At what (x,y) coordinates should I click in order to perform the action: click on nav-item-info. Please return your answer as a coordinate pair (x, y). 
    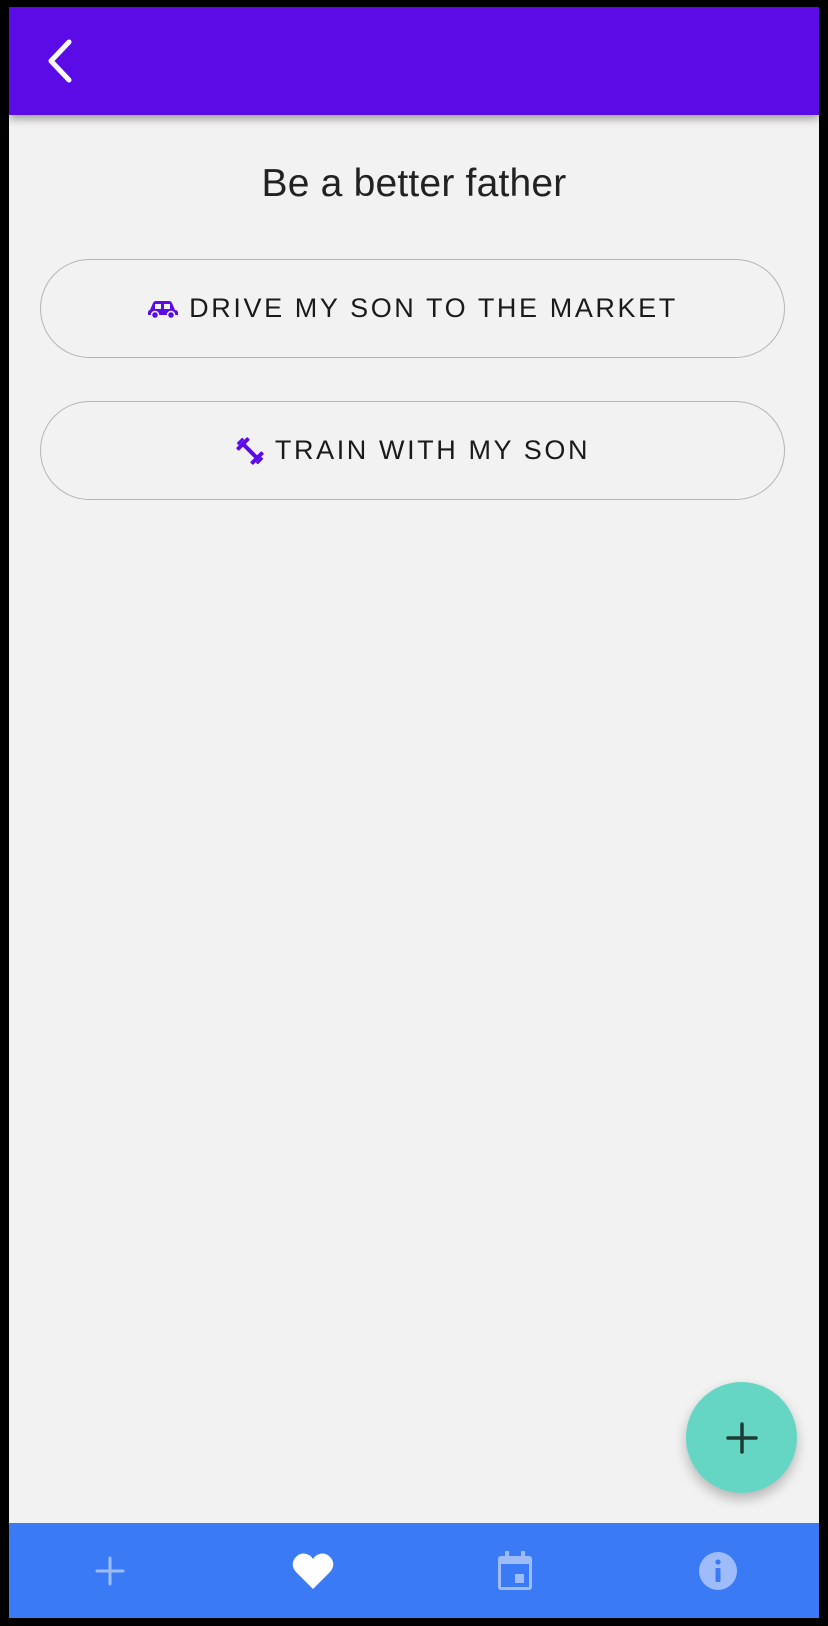
    Looking at the image, I should click on (718, 1570).